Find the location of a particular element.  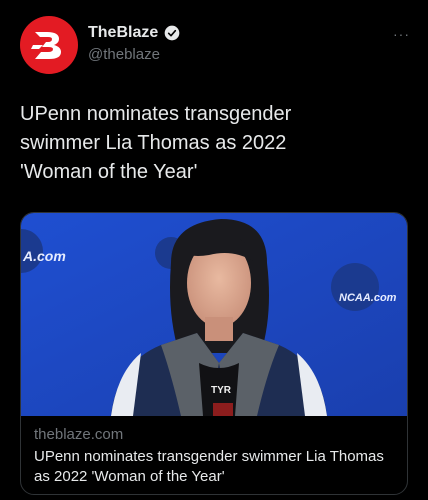

card-domain: theblaze.com is located at coordinates (79, 434).